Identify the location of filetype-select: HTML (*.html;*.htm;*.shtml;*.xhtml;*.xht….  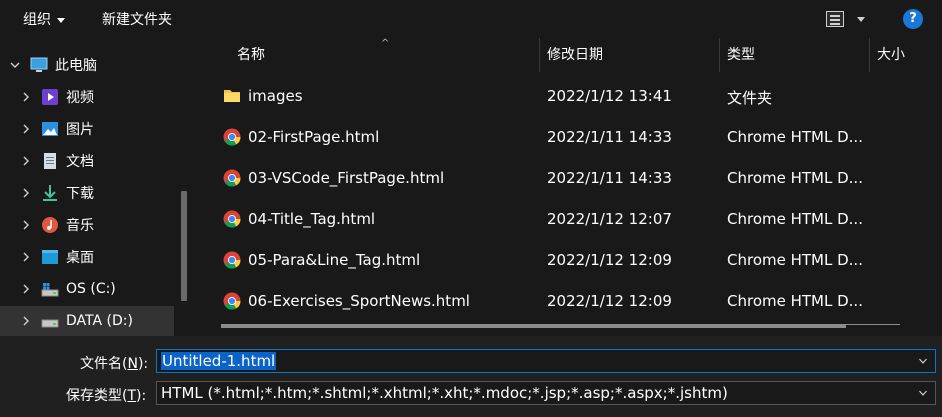
(546, 393).